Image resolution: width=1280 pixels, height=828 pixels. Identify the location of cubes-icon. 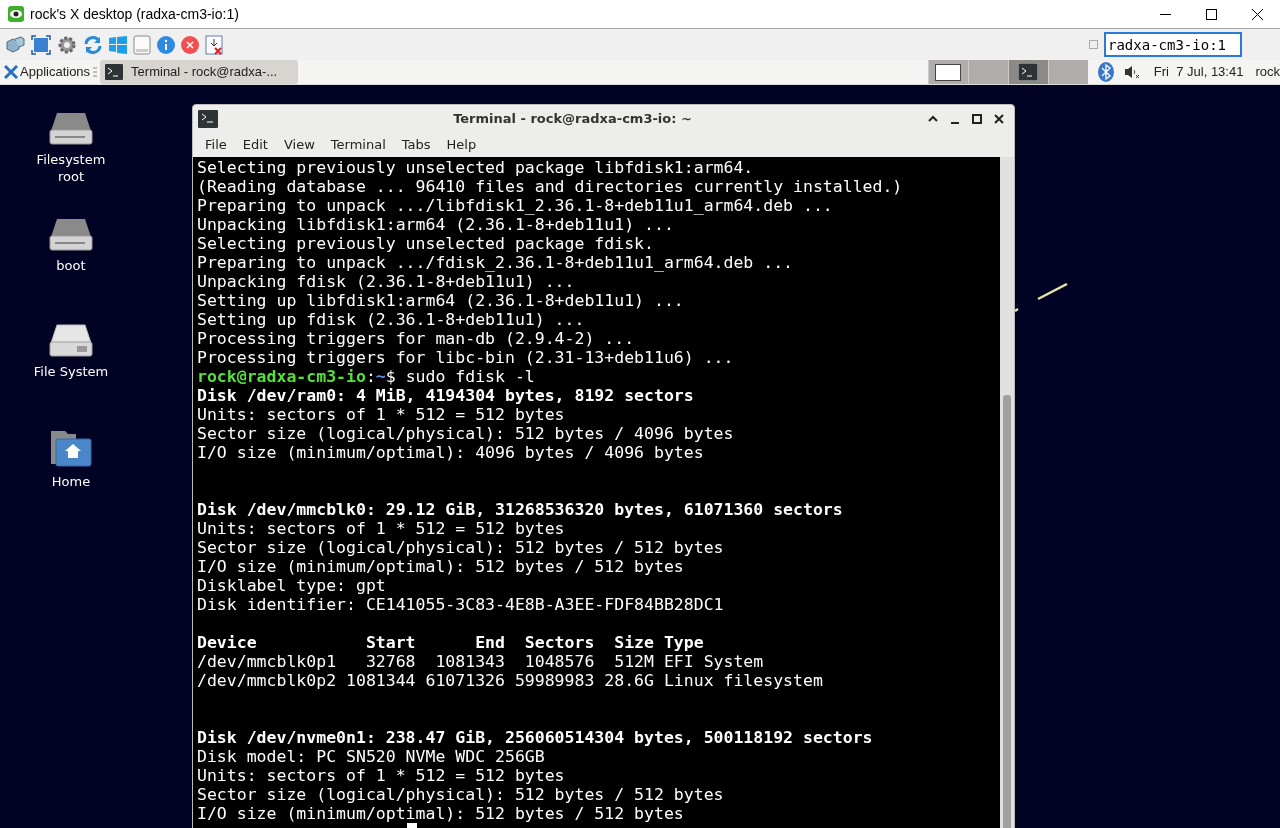
(15, 44).